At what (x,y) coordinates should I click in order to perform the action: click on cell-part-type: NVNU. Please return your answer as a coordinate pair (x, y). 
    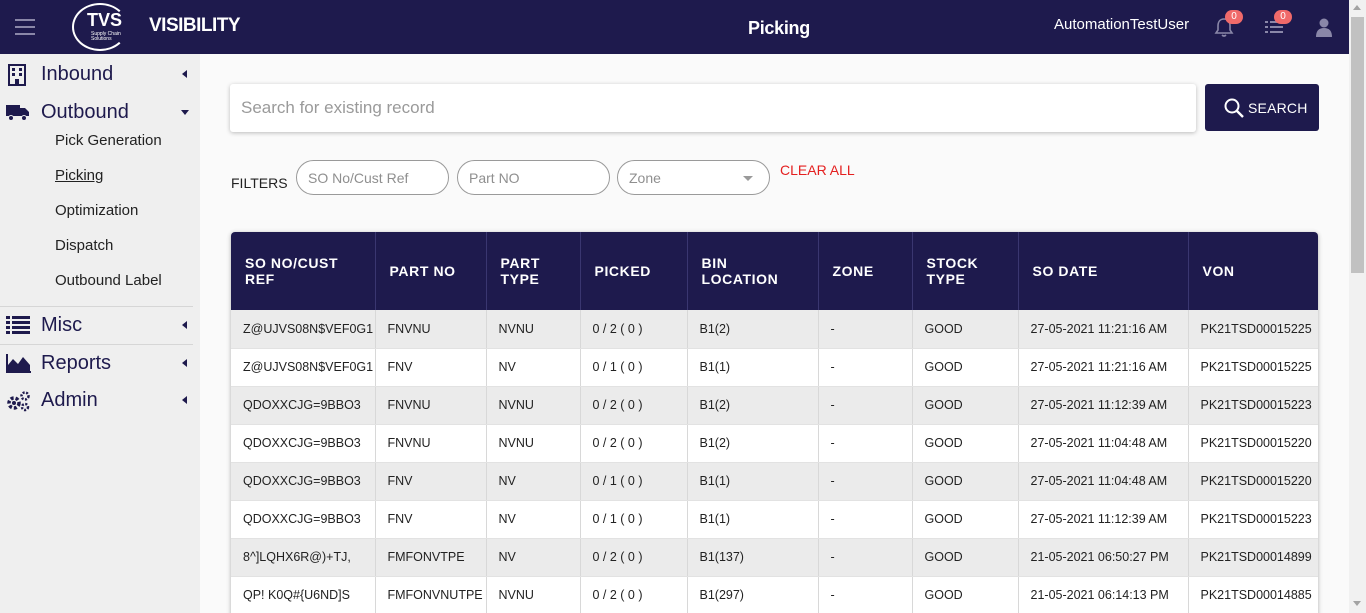
    Looking at the image, I should click on (533, 329).